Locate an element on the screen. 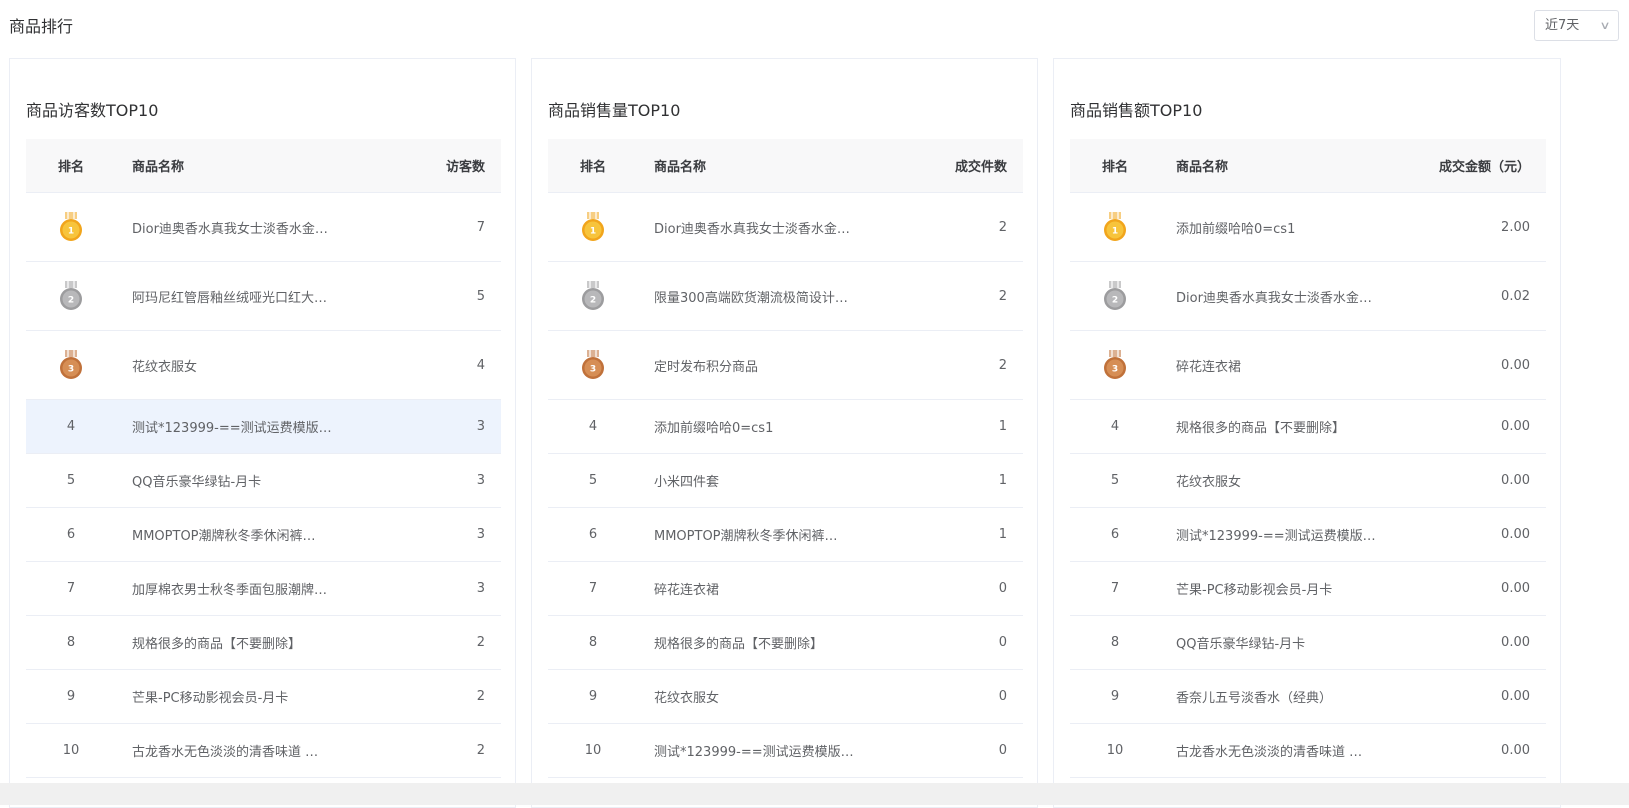 Image resolution: width=1629 pixels, height=808 pixels. table-row: 4 测试*123999-==测试运费模版… 3 is located at coordinates (263, 427).